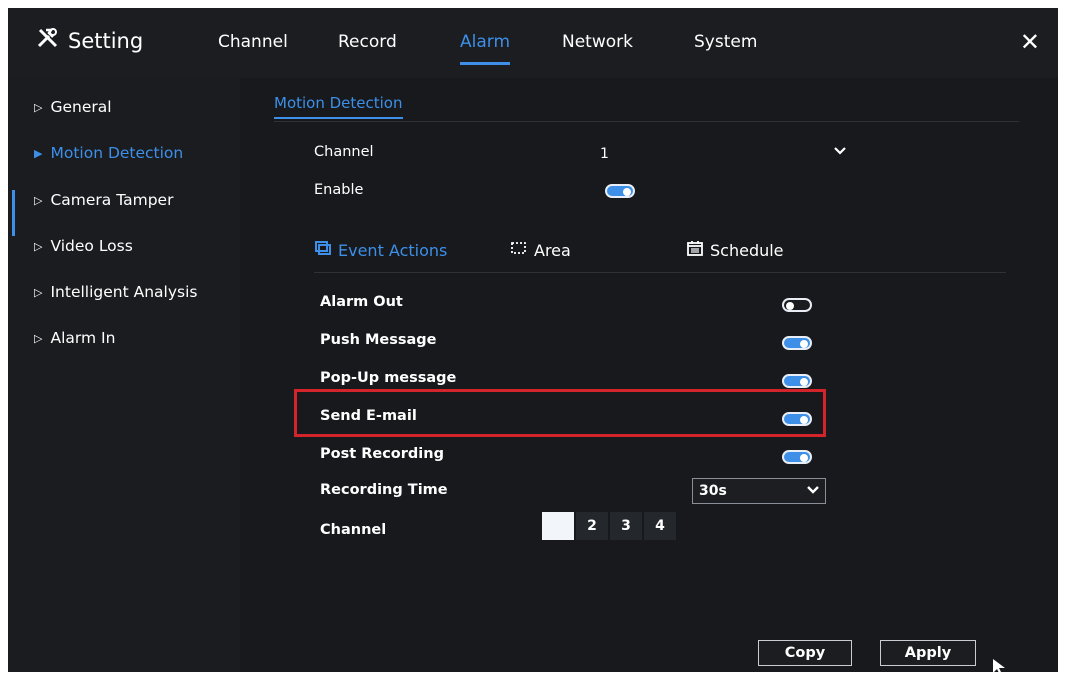 The height and width of the screenshot is (678, 1065). I want to click on event-tab-label: Schedule, so click(747, 250).